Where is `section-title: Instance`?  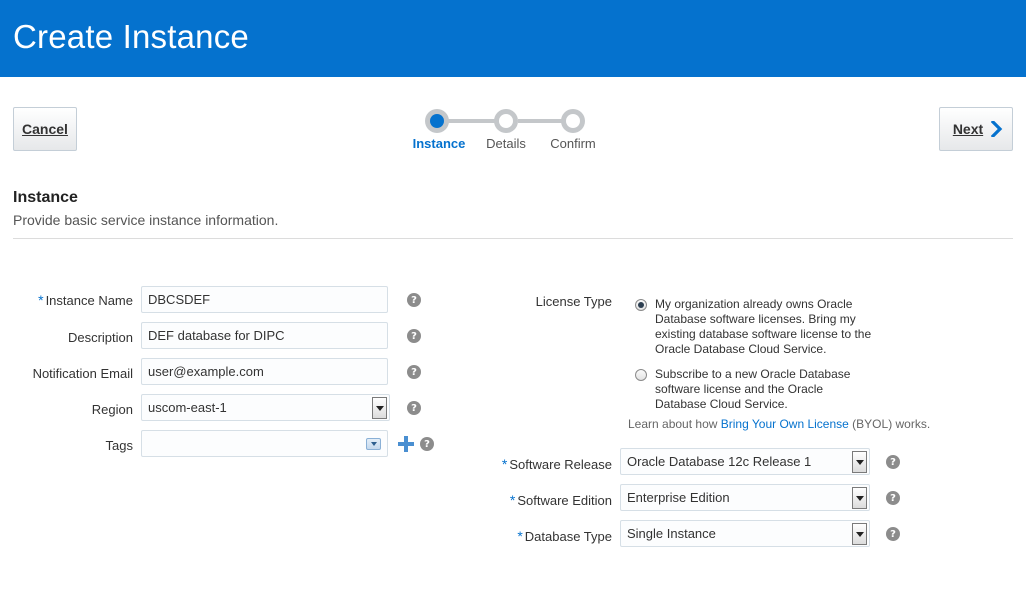 section-title: Instance is located at coordinates (45, 197).